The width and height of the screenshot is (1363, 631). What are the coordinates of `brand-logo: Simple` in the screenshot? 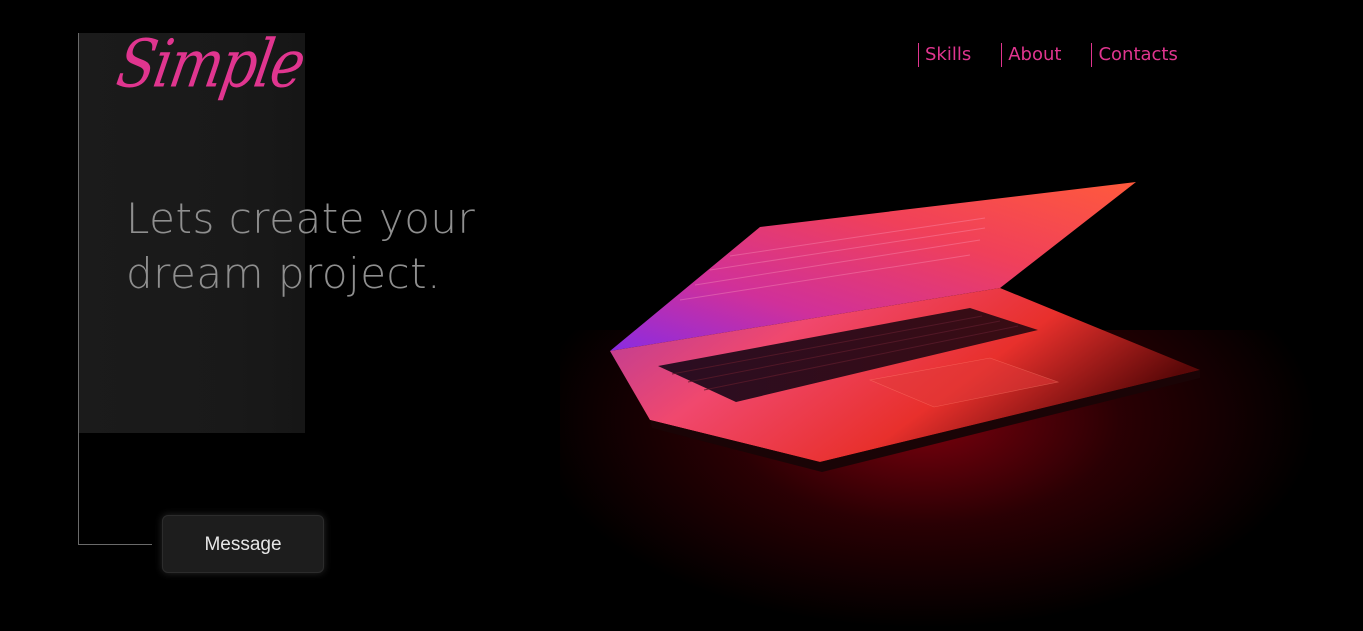 It's located at (211, 64).